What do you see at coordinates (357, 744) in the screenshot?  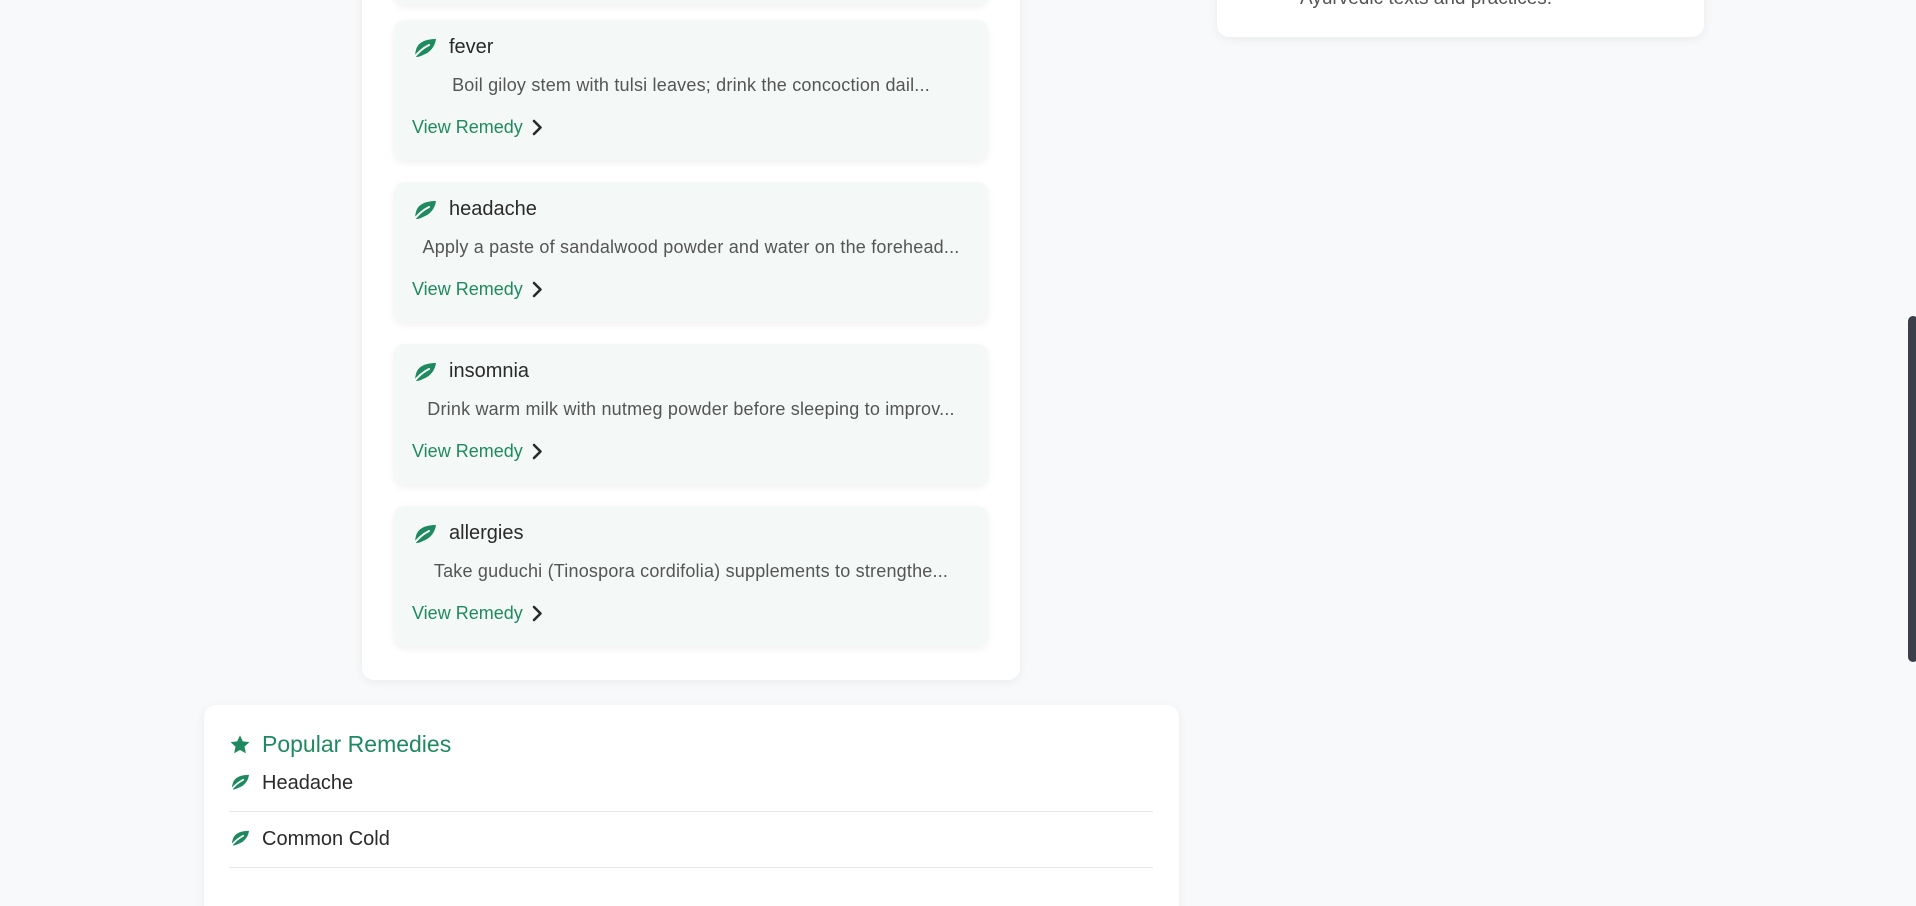 I see `popular-remedies-title: Popular Remedies` at bounding box center [357, 744].